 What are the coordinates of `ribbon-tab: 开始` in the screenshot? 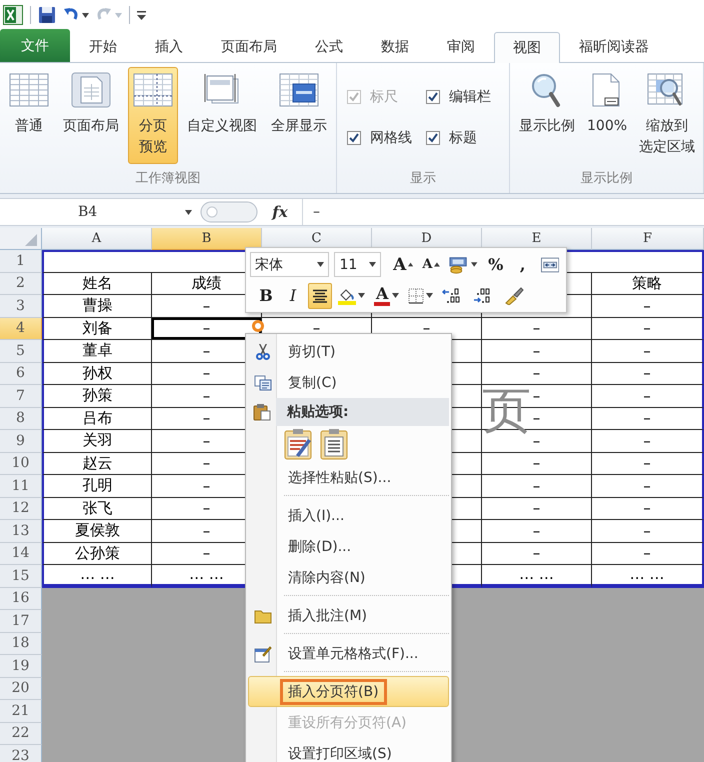 It's located at (103, 46).